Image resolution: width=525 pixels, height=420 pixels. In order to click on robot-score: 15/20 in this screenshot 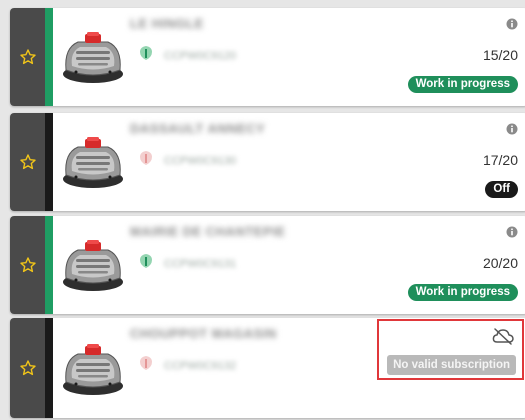, I will do `click(500, 55)`.